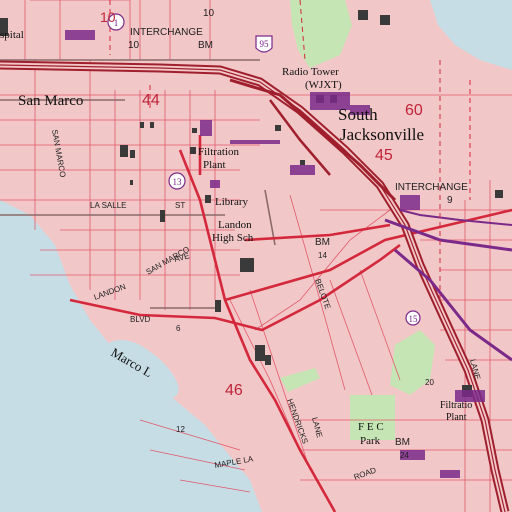 The height and width of the screenshot is (512, 512). What do you see at coordinates (402, 442) in the screenshot?
I see `benchmark-low: BM` at bounding box center [402, 442].